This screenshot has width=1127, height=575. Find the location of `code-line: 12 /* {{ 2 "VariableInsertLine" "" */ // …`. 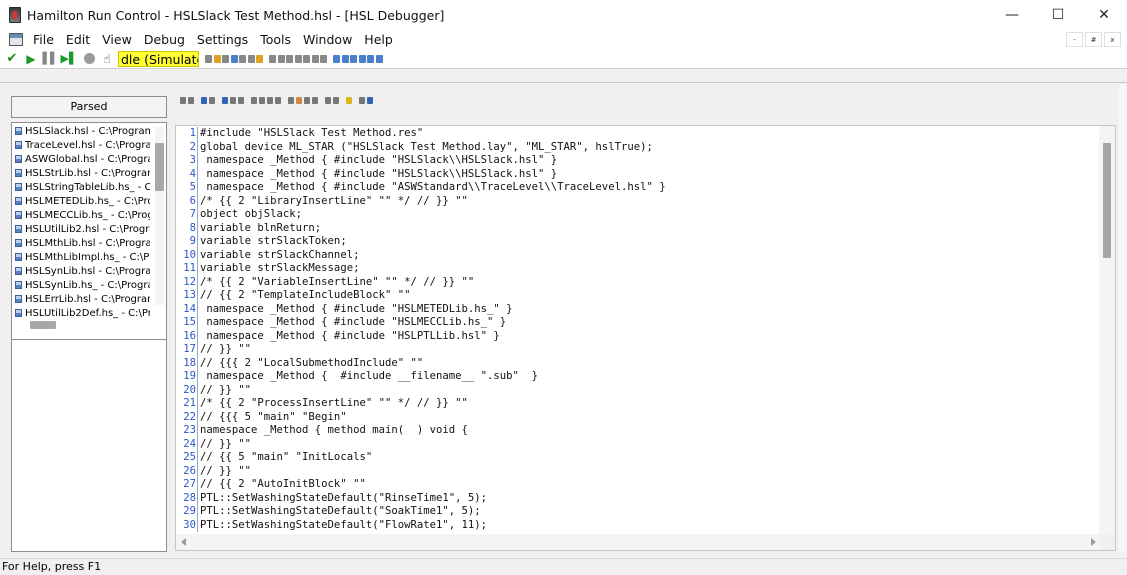

code-line: 12 /* {{ 2 "VariableInsertLine" "" */ // … is located at coordinates (325, 282).